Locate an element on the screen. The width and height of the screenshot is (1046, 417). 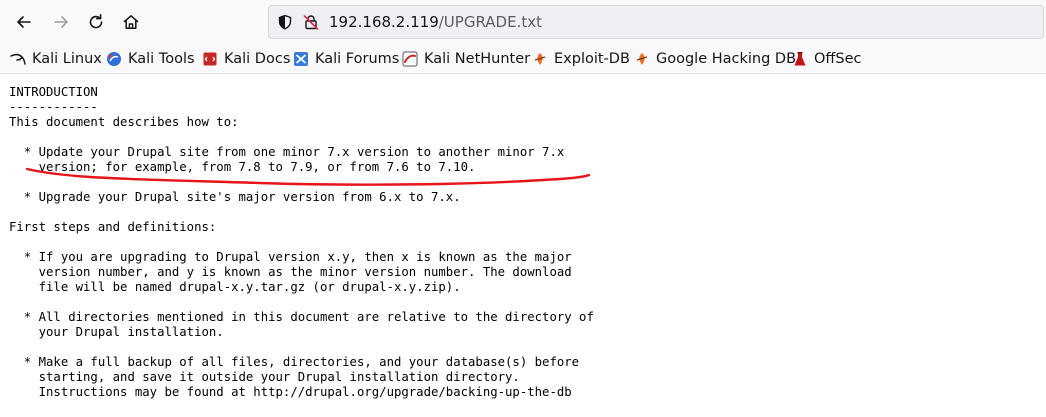
bookmark-label: Kali Linux is located at coordinates (67, 59).